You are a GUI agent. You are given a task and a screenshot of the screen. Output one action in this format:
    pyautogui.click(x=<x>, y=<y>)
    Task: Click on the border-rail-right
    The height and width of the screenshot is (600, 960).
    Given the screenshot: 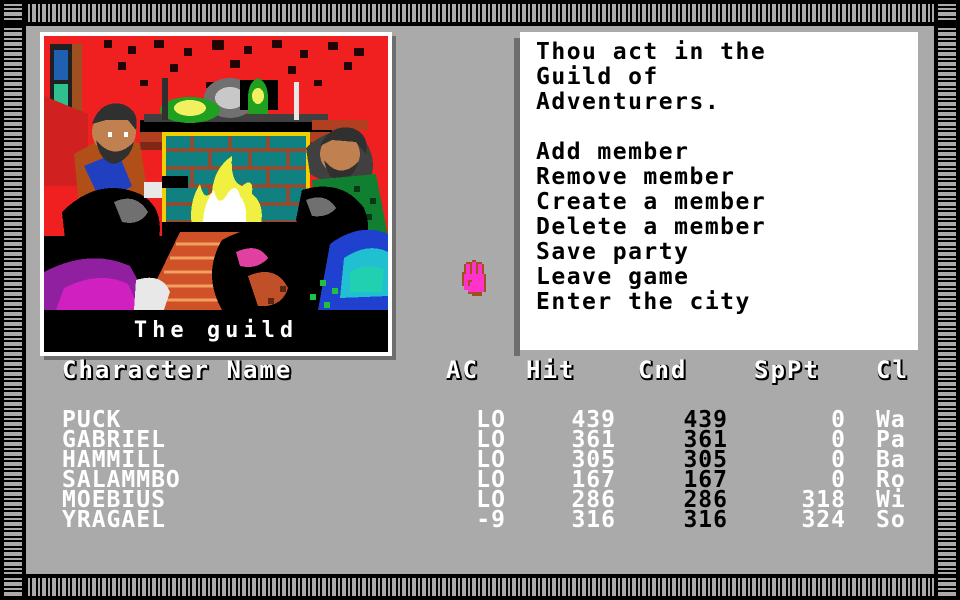 What is the action you would take?
    pyautogui.click(x=958, y=300)
    